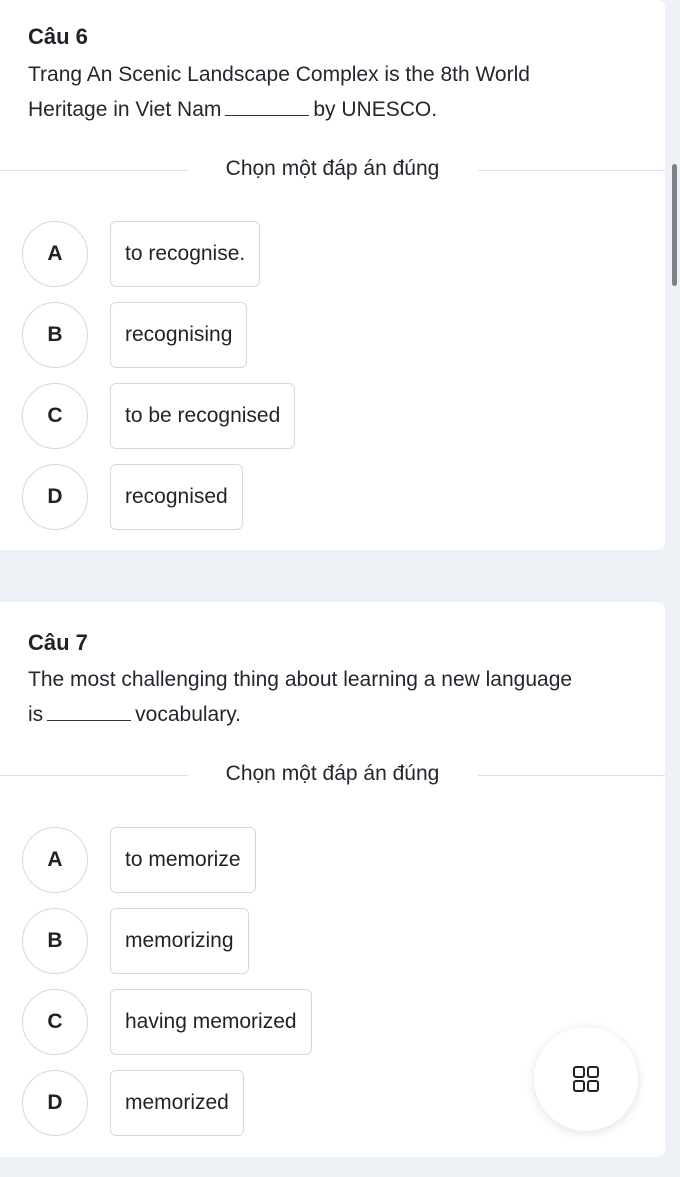  Describe the element at coordinates (338, 714) in the screenshot. I see `question-line-2: is vocabulary.` at that location.